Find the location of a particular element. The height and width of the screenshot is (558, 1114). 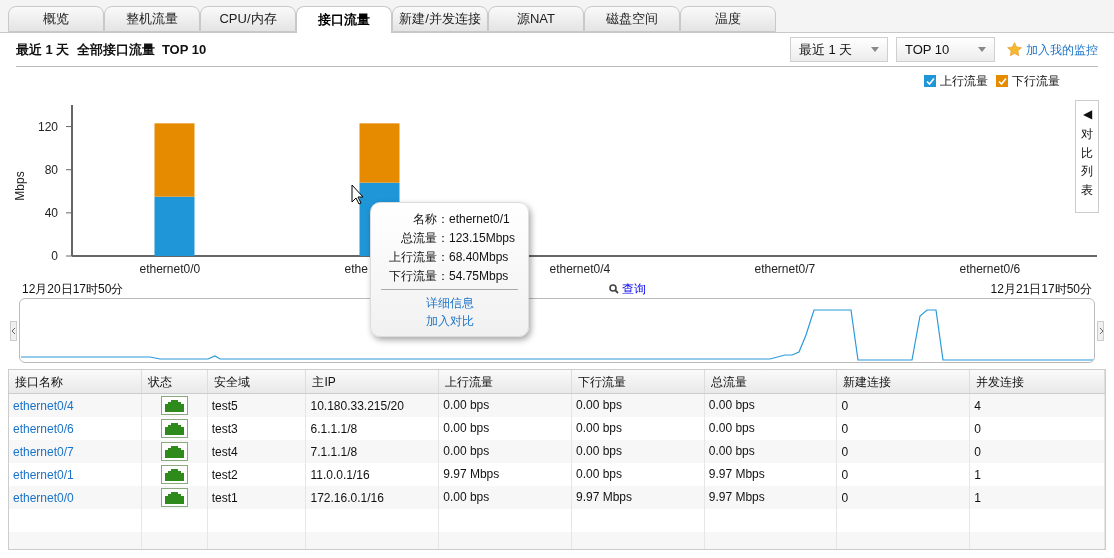

table-cell-text: 172.16.0.1/16 is located at coordinates (347, 498).